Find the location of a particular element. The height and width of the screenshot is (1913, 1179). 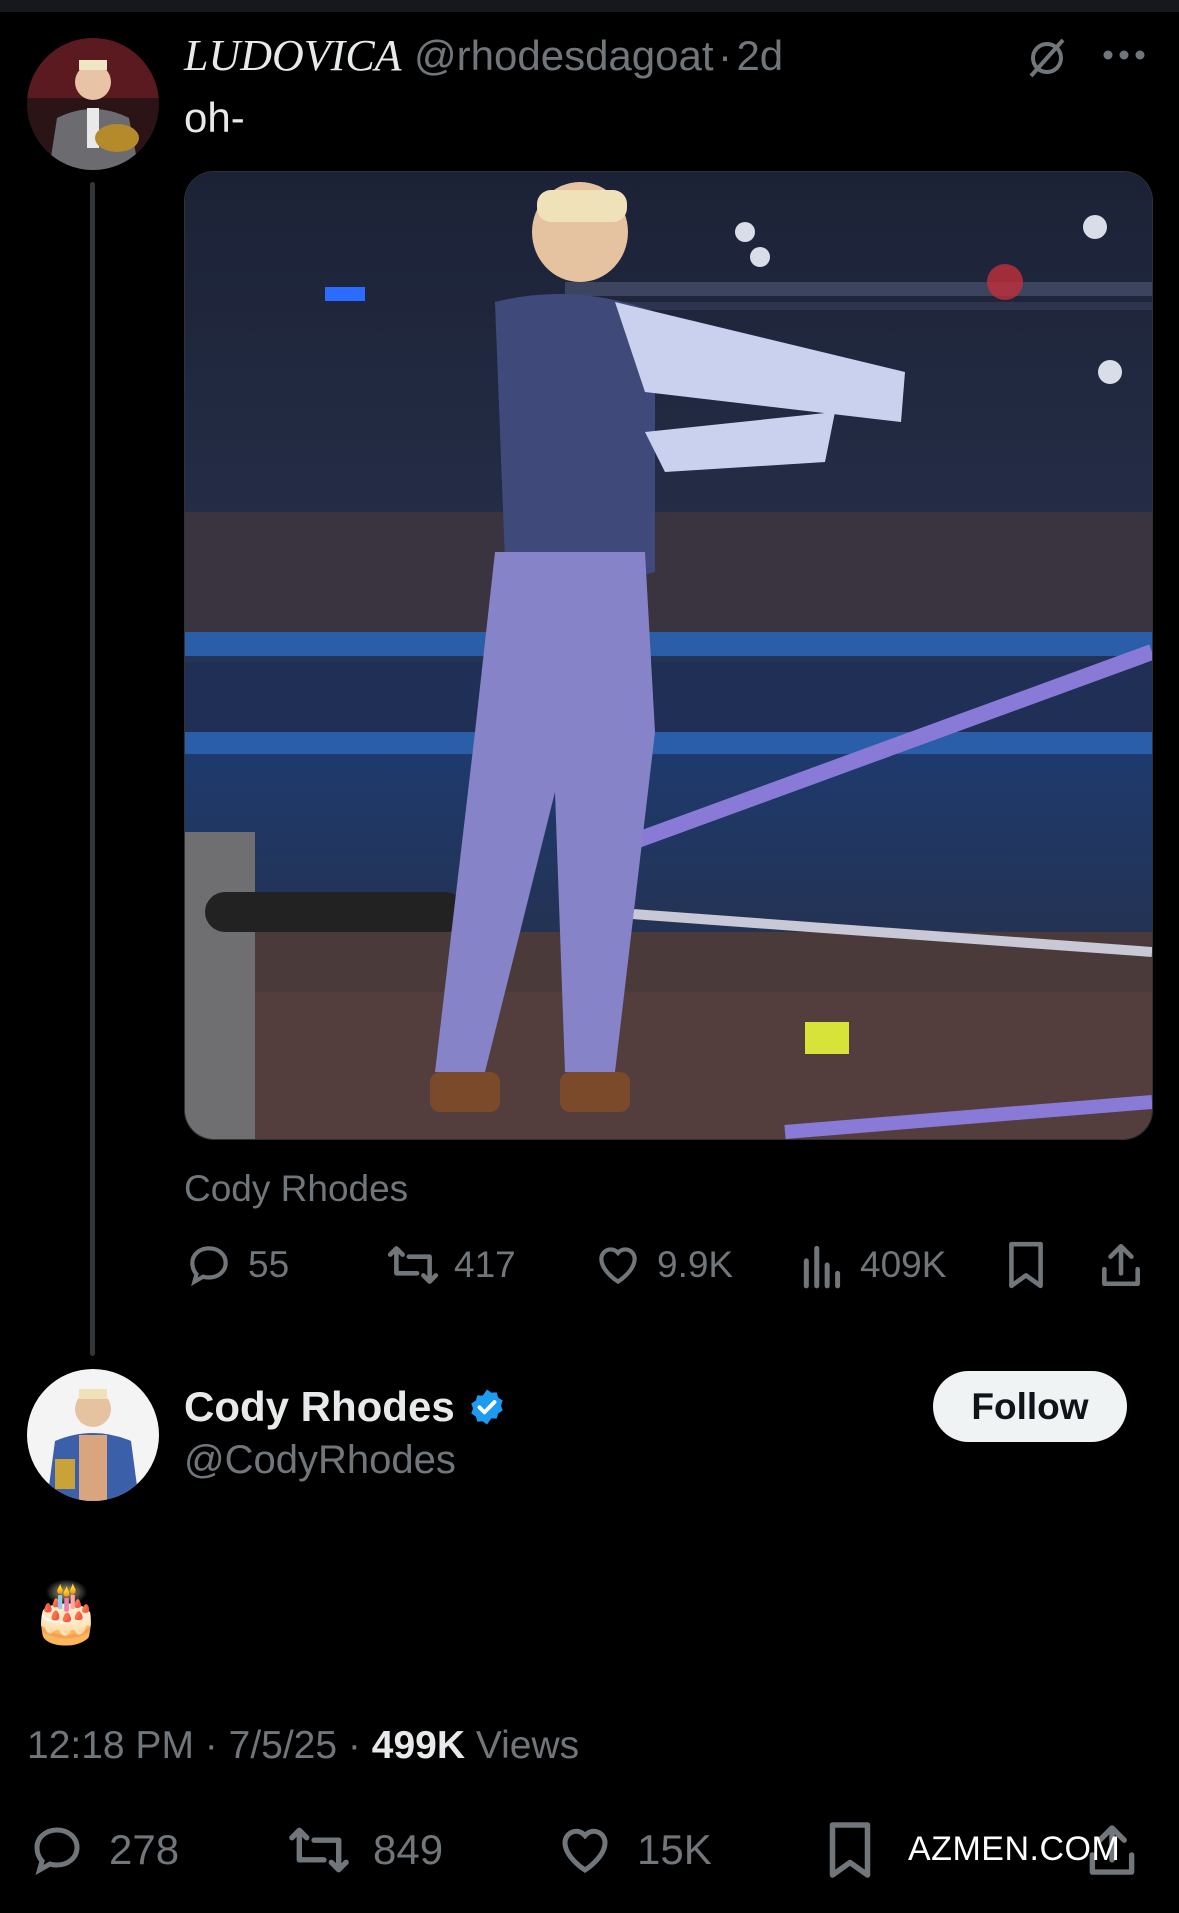

watermark-text: AZMEN.COM is located at coordinates (1014, 1849).